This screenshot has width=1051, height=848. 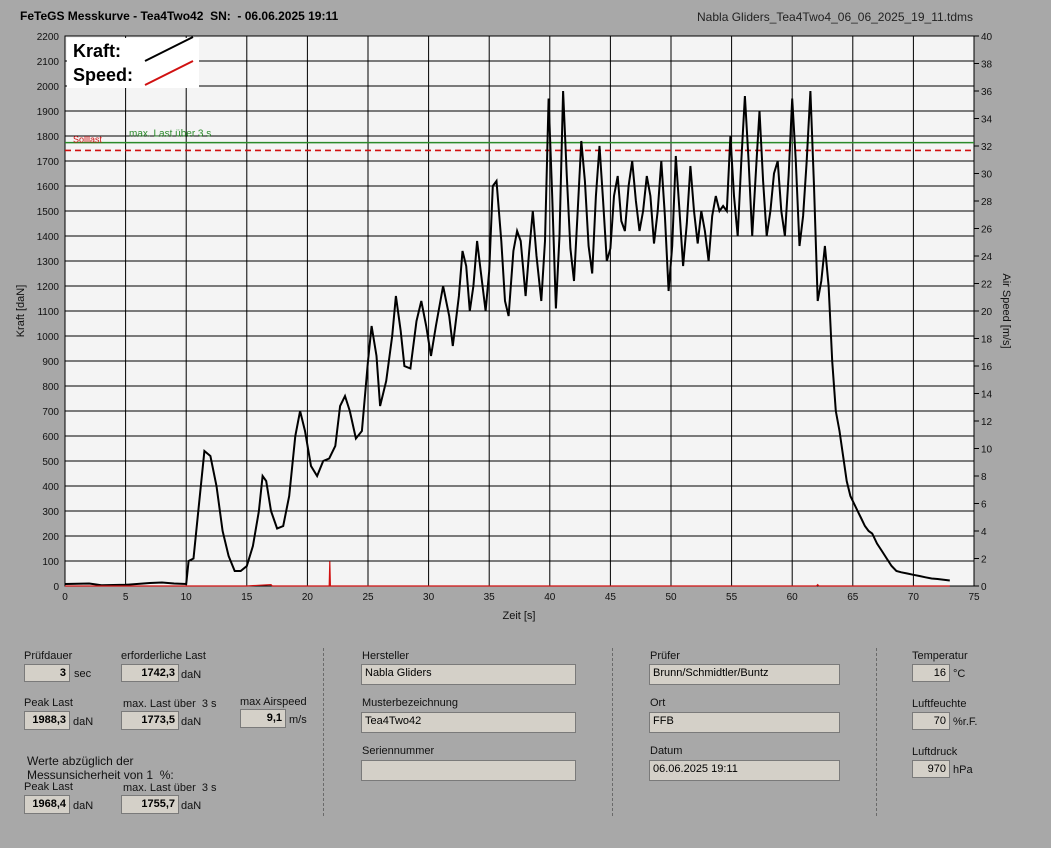 What do you see at coordinates (83, 806) in the screenshot?
I see `peak-last-2-unit: daN` at bounding box center [83, 806].